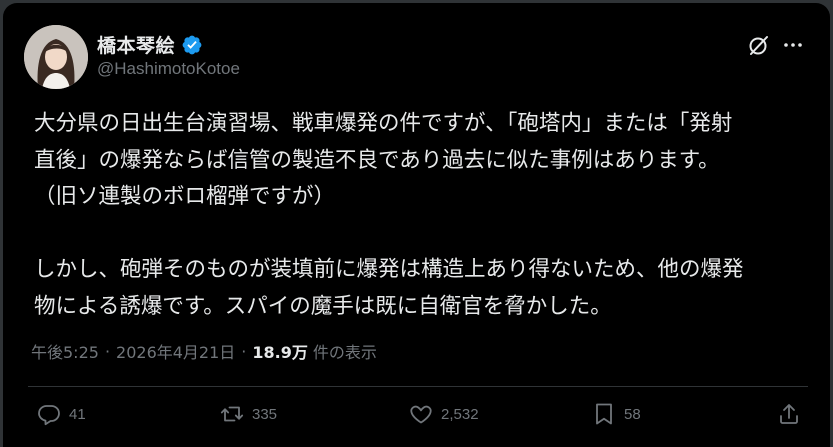 The height and width of the screenshot is (447, 833). Describe the element at coordinates (175, 351) in the screenshot. I see `post-date: 2026年4月21日` at that location.